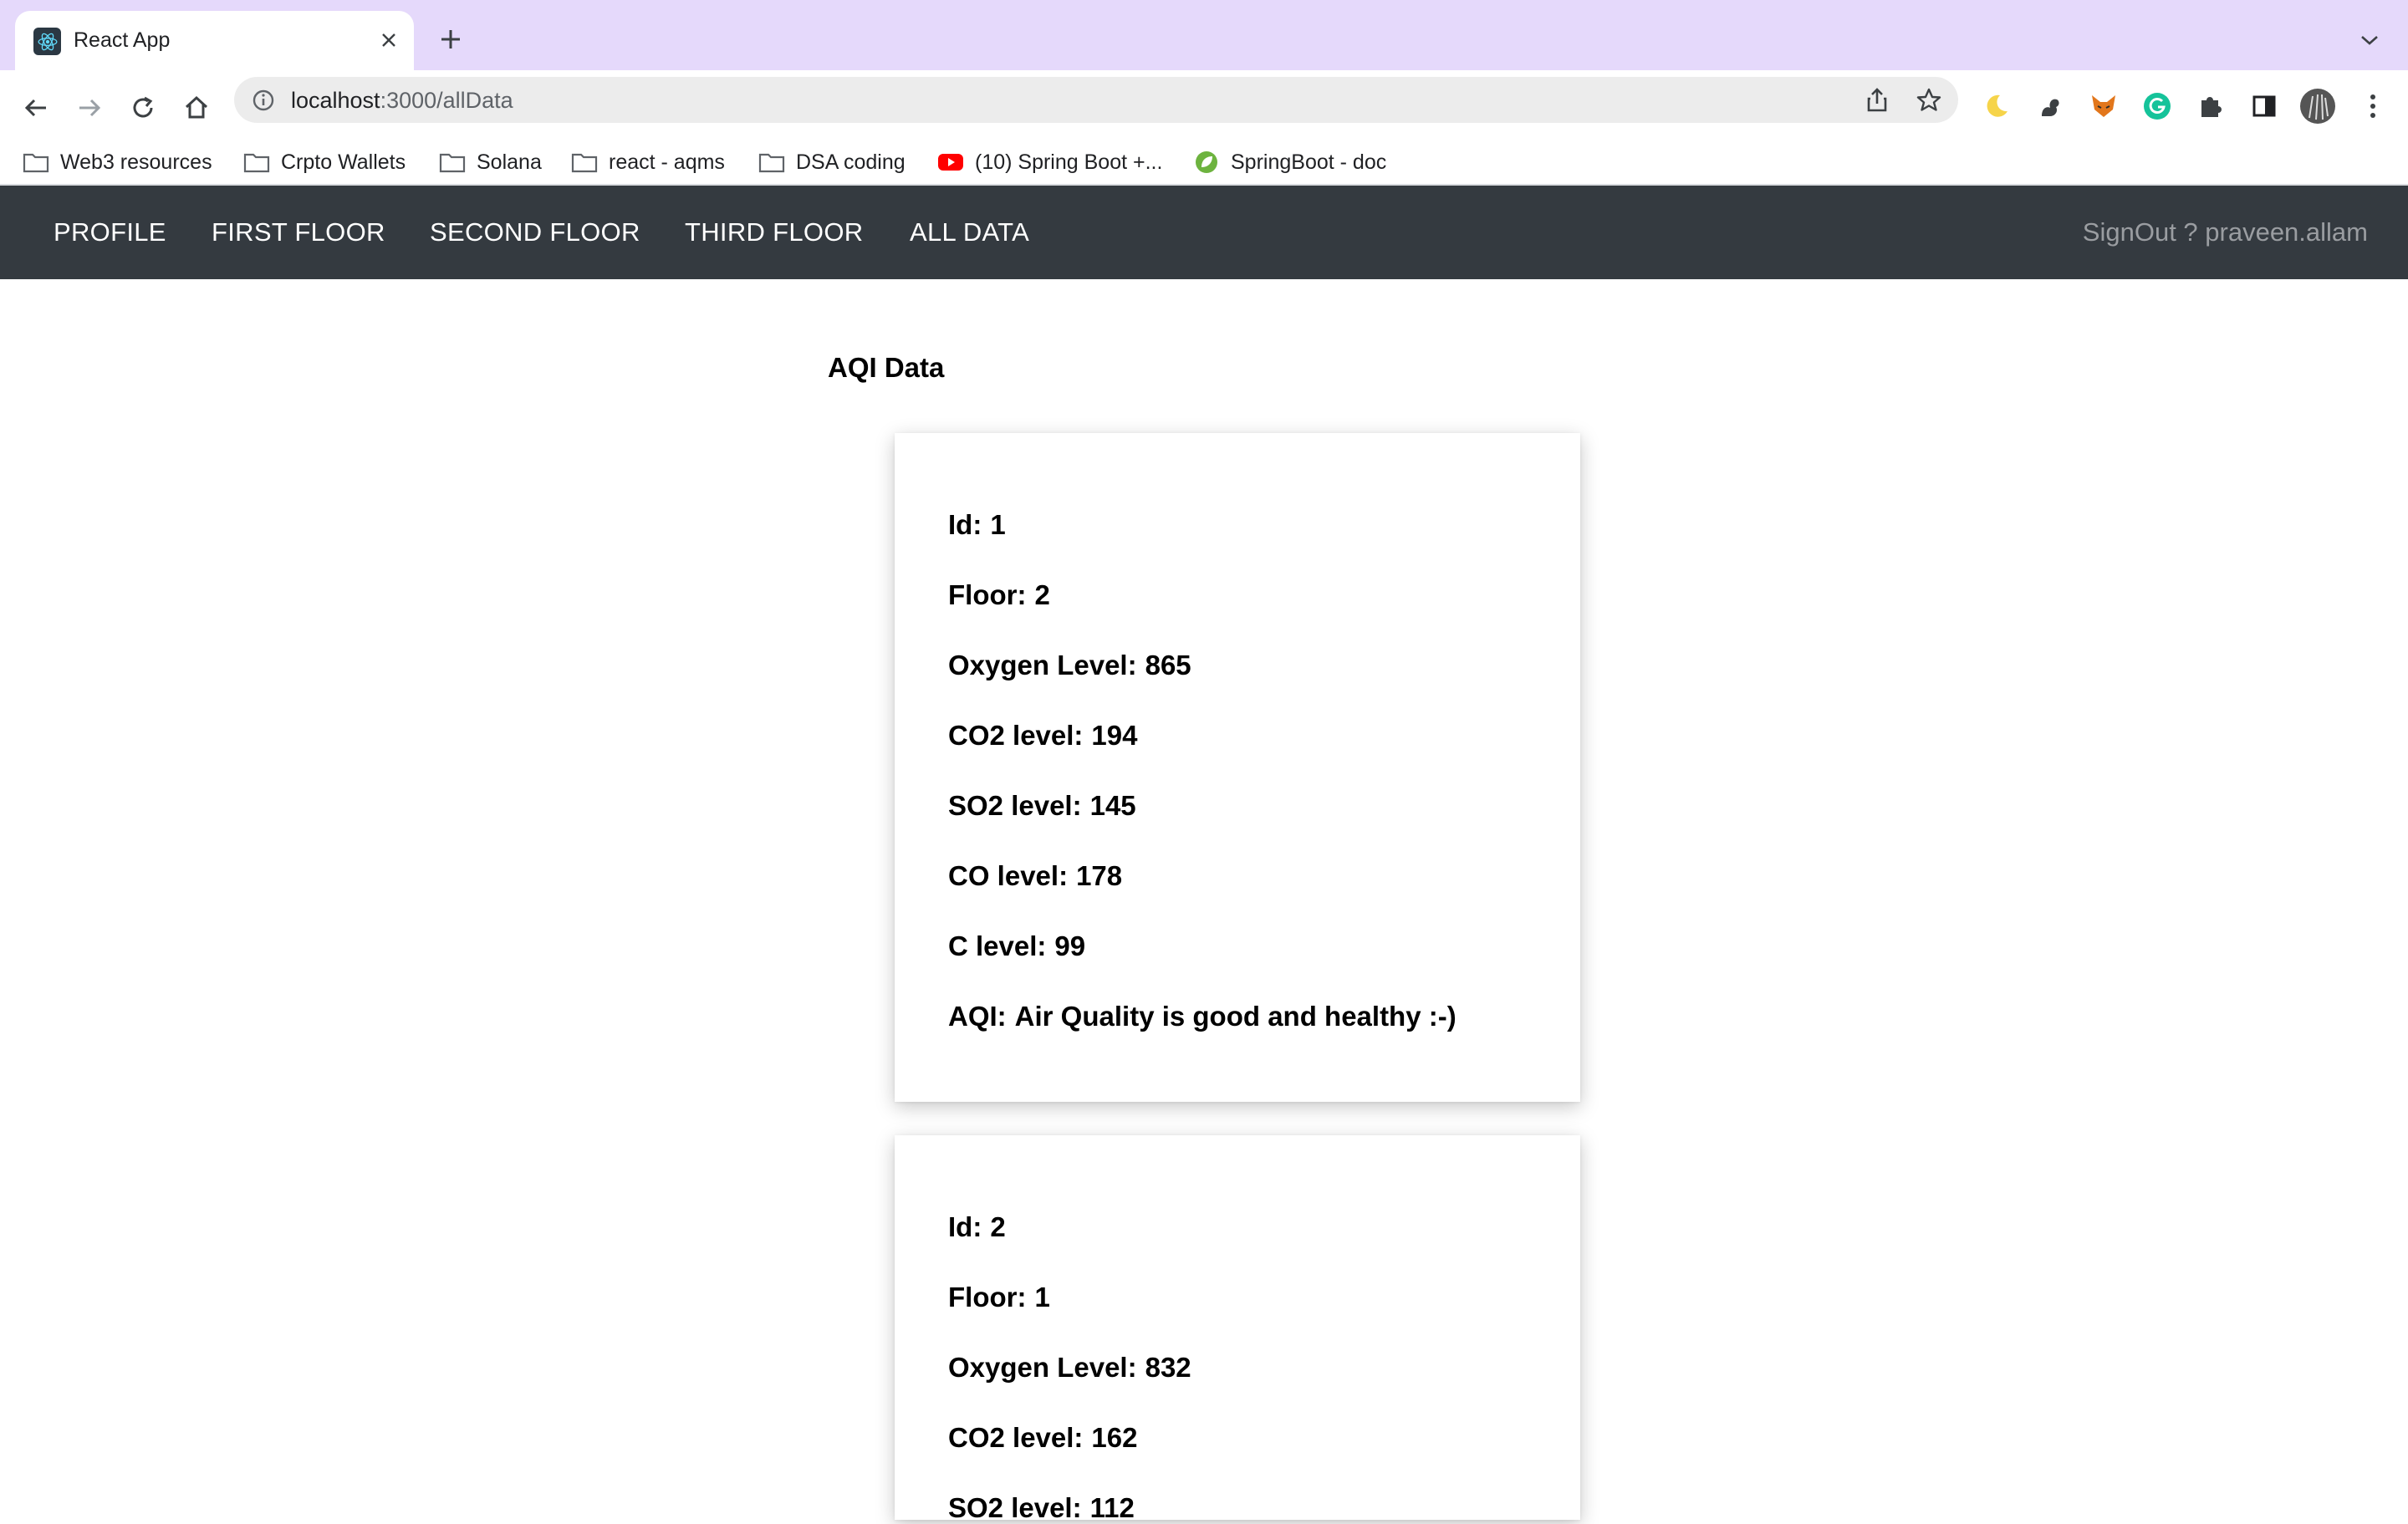 This screenshot has height=1524, width=2408. I want to click on record-co2-level: CO2 level: 194, so click(1042, 736).